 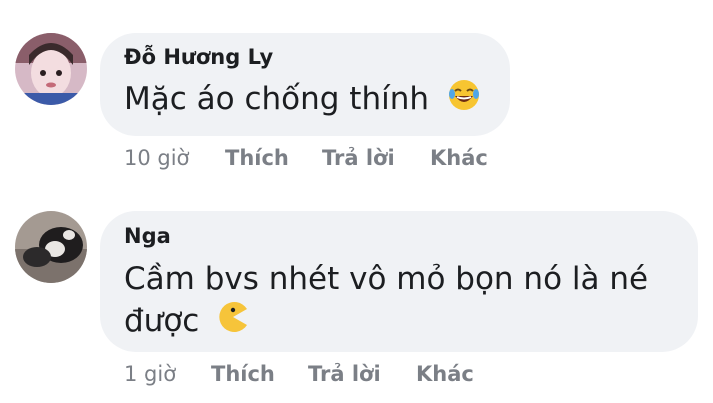 I want to click on pacman-emoji-icon, so click(x=233, y=322).